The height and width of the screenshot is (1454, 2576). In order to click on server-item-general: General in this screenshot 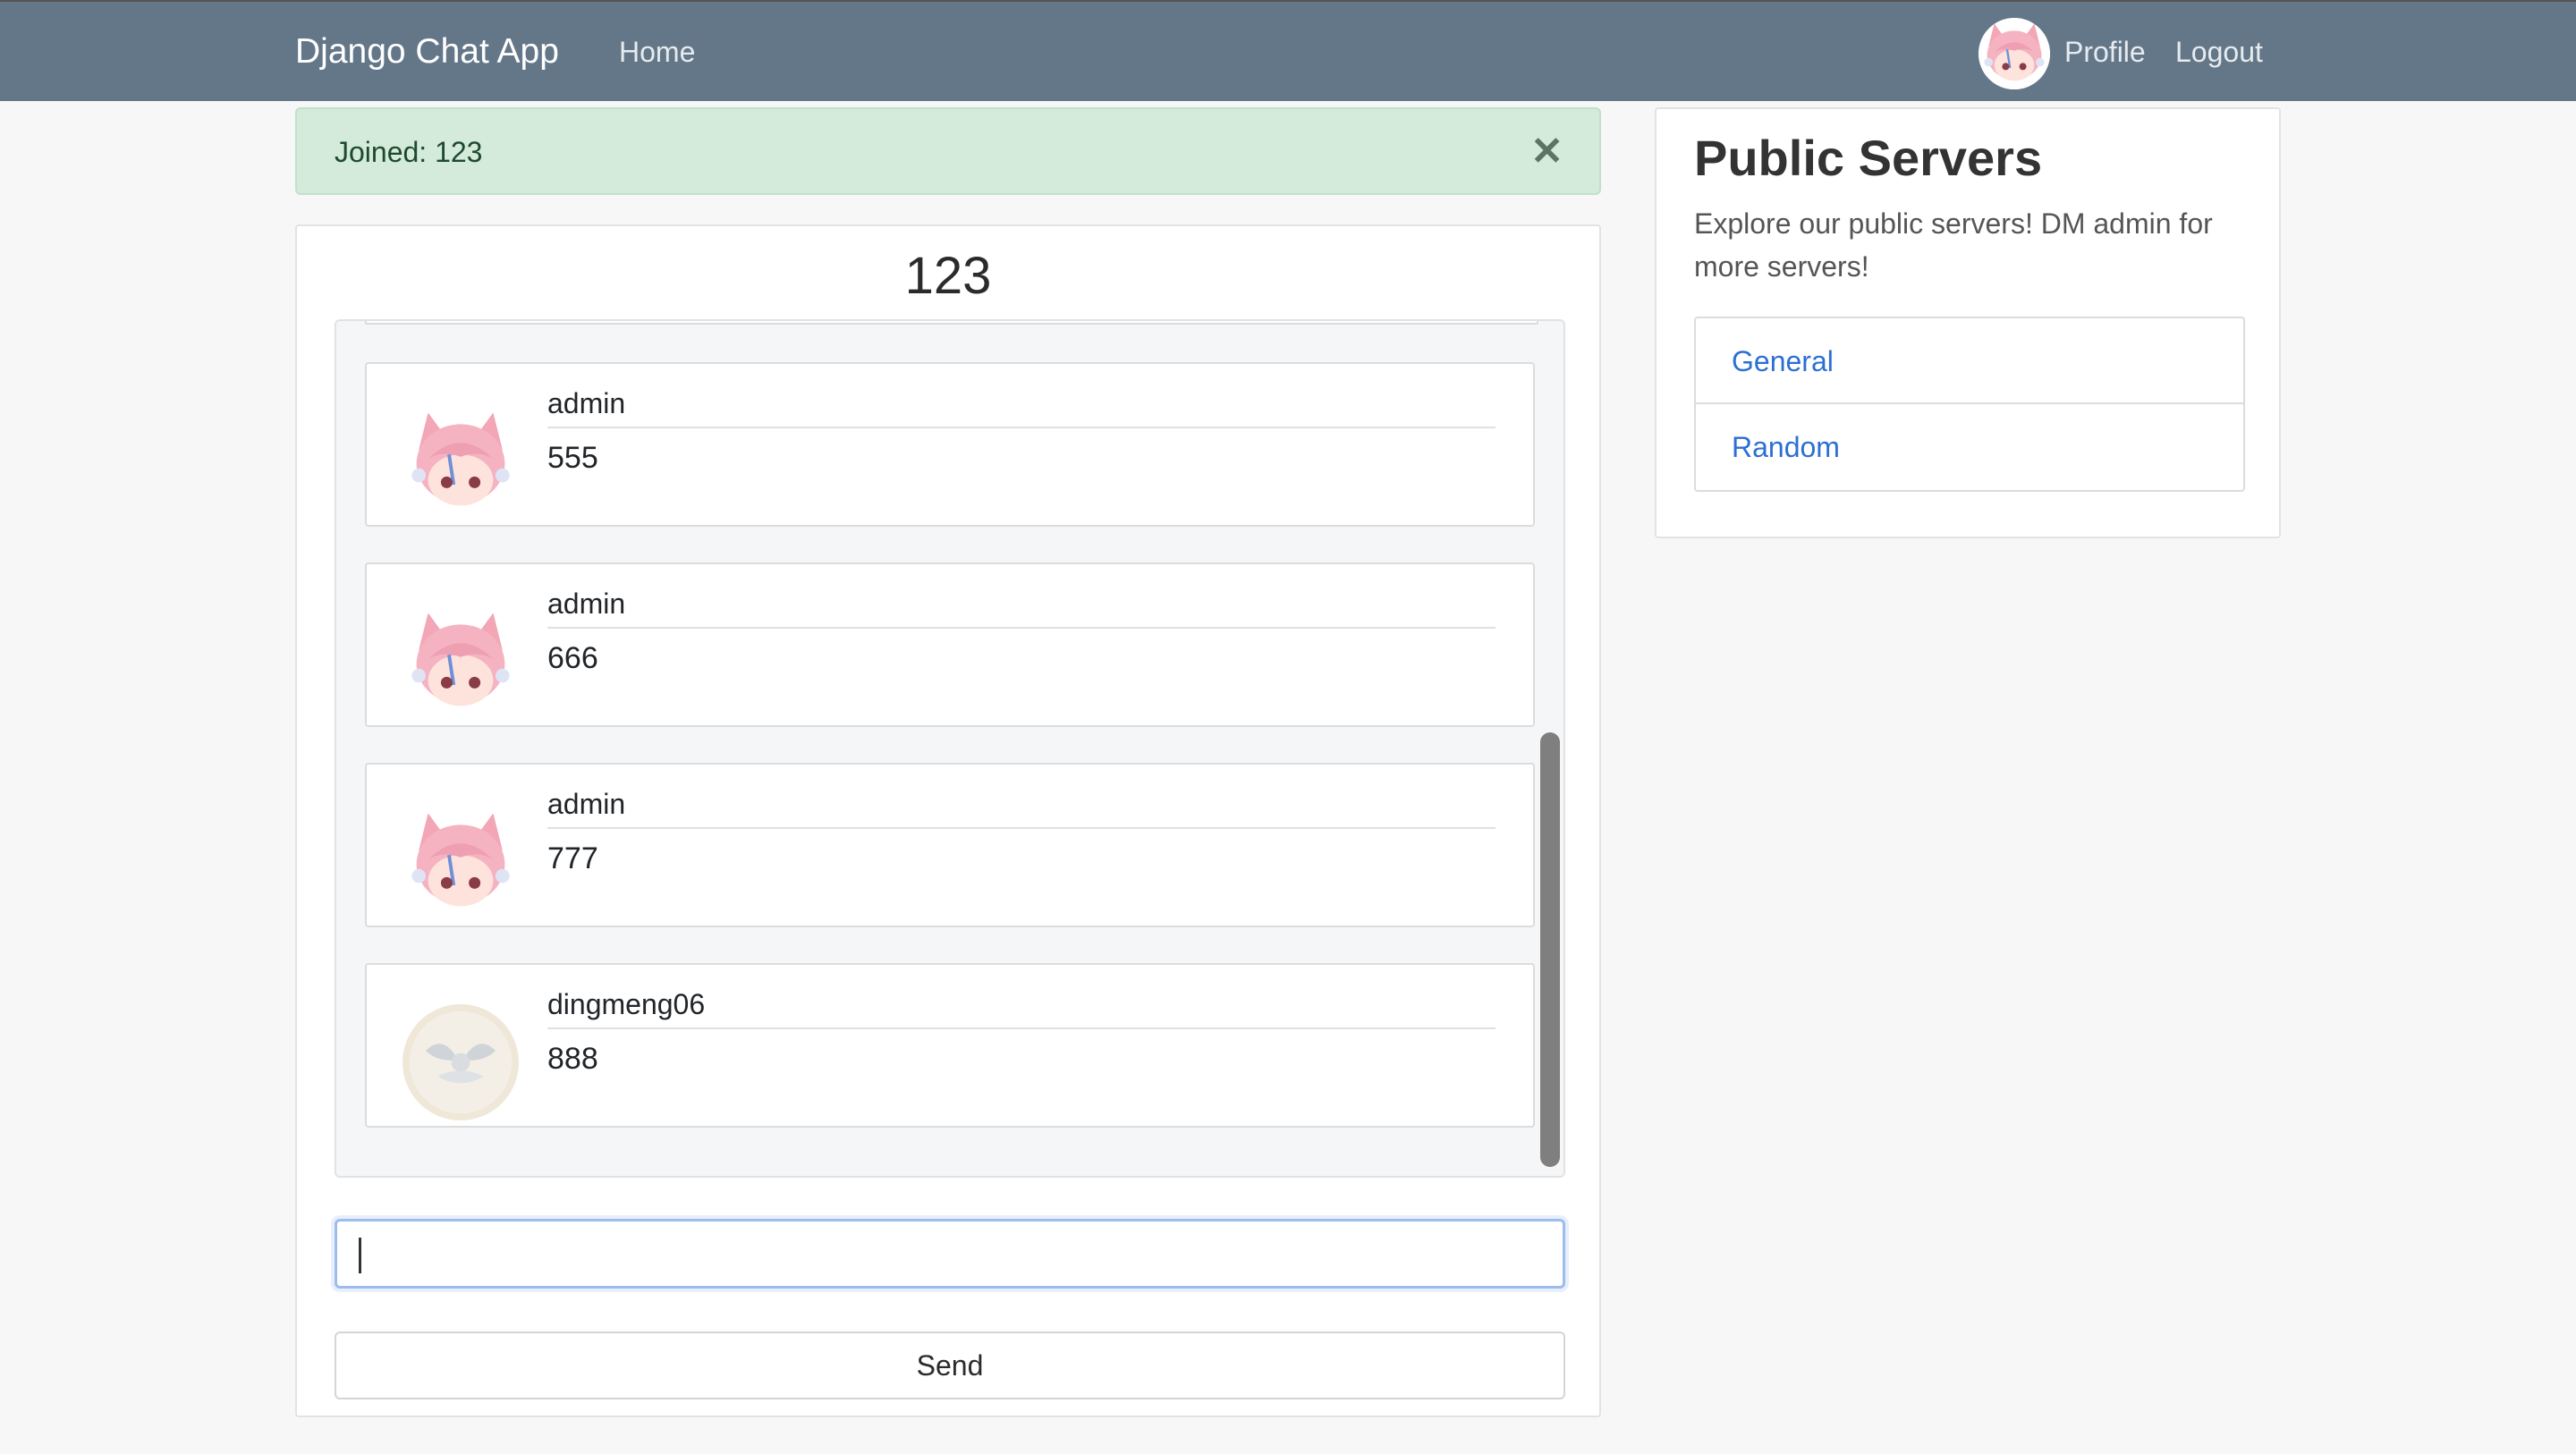, I will do `click(1969, 361)`.